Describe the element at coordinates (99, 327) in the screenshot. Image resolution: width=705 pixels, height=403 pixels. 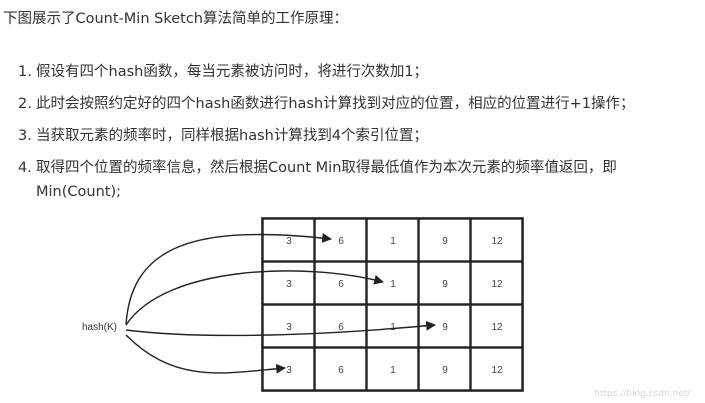
I see `hash-label: hash(K)` at that location.